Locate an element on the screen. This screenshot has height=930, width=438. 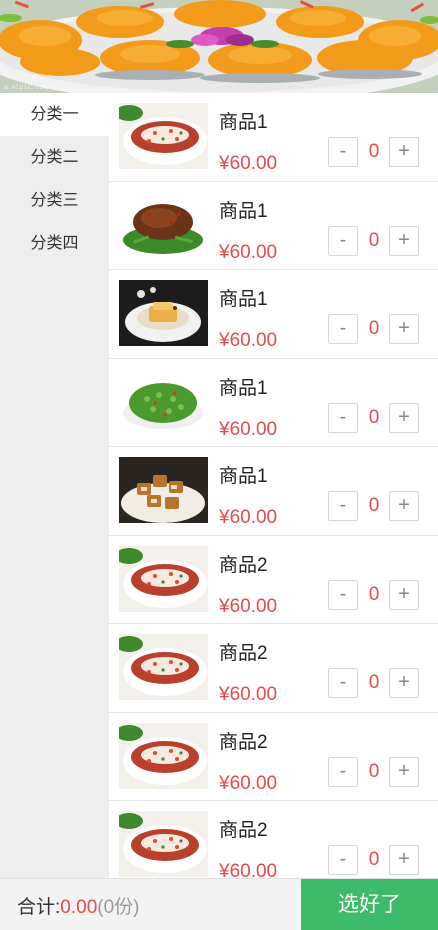
banner-image: w.nipic.com/t is located at coordinates (219, 46).